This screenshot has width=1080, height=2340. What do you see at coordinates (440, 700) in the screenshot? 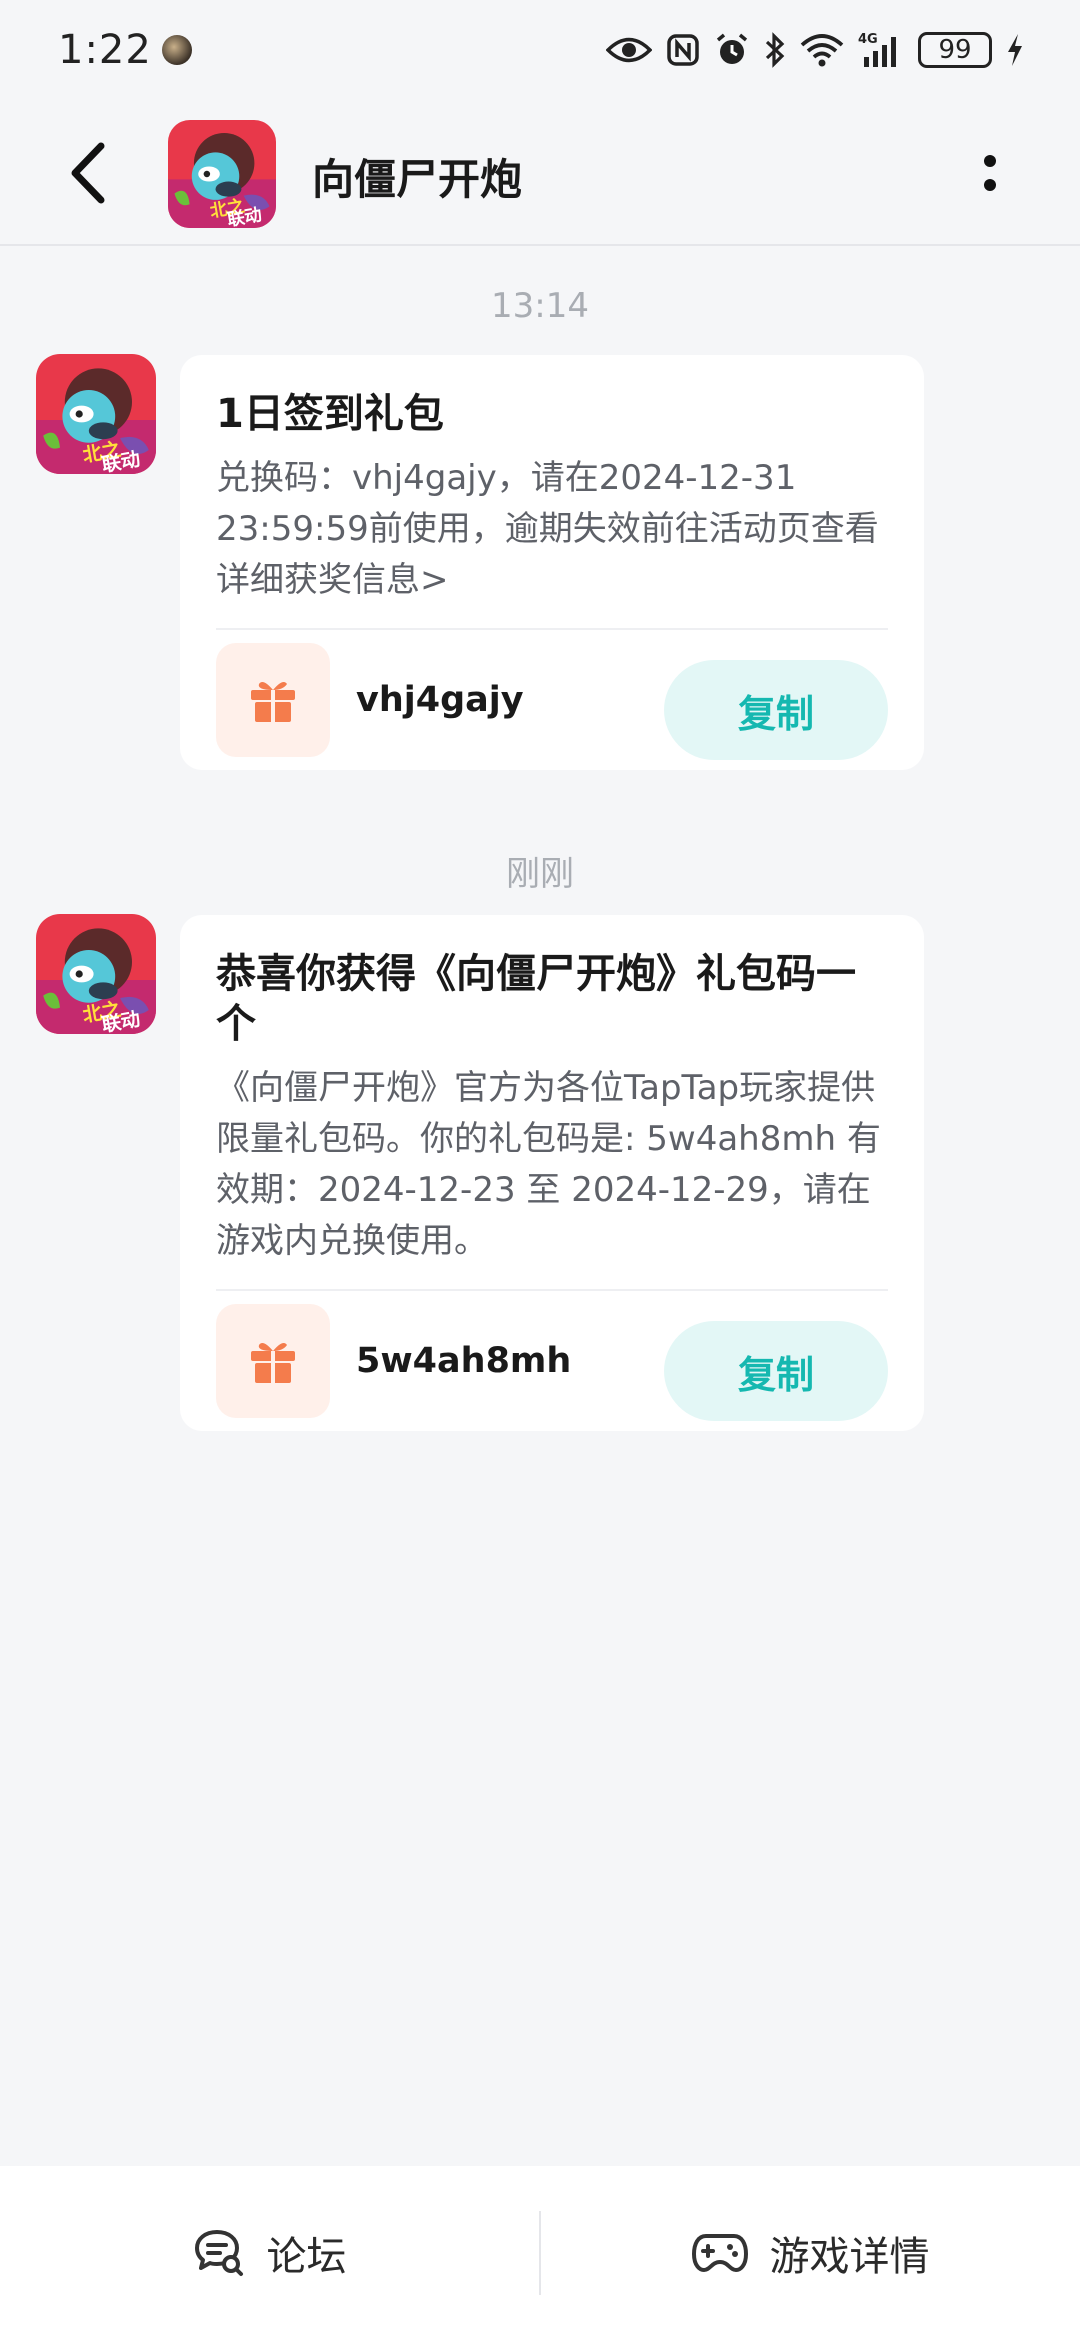
I see `gift-code: vhj4gajy` at bounding box center [440, 700].